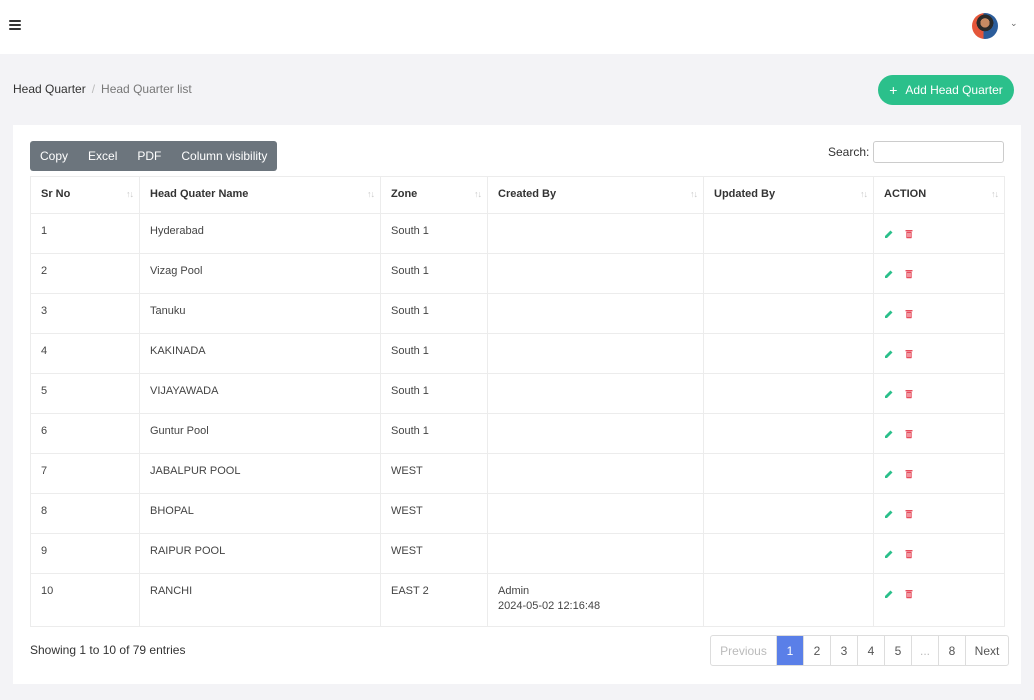 This screenshot has width=1034, height=700. Describe the element at coordinates (517, 473) in the screenshot. I see `table-row: 7 JABALPUR POOL WEST` at that location.